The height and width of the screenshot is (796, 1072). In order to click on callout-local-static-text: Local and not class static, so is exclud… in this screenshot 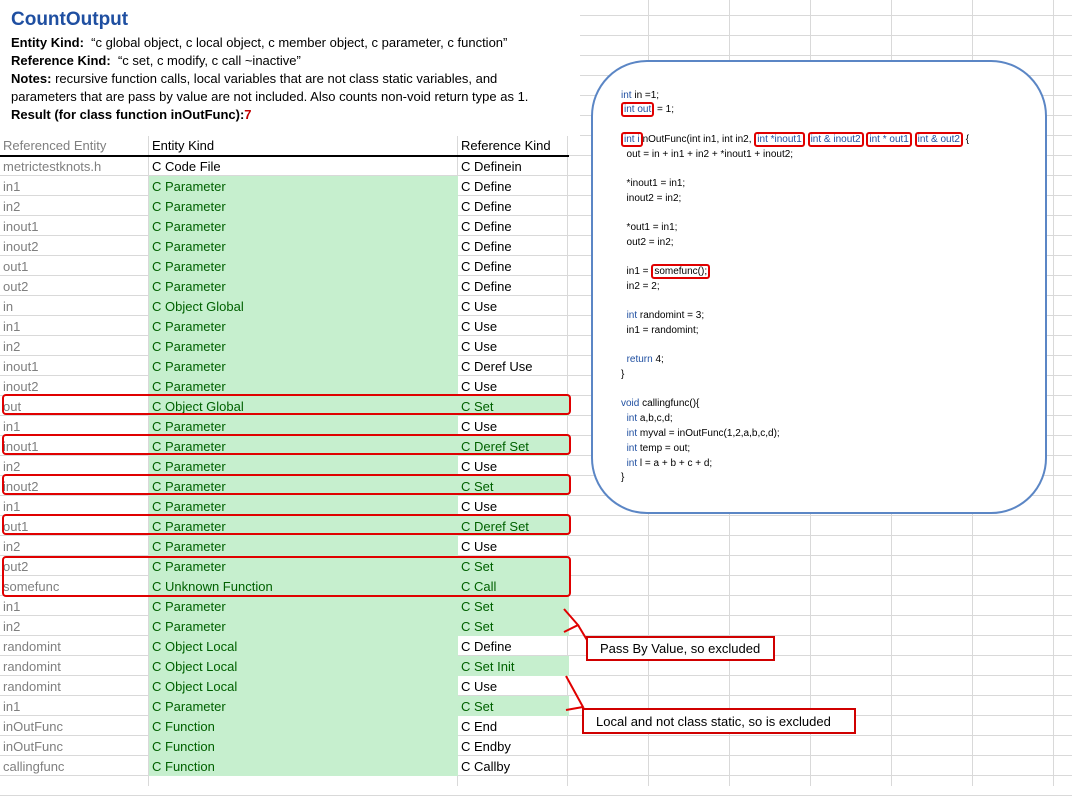, I will do `click(713, 721)`.